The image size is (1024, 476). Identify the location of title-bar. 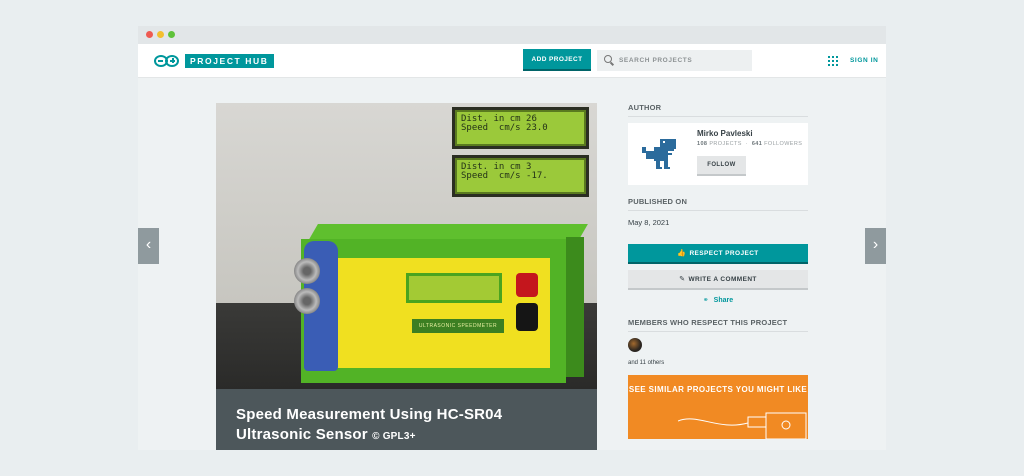
(512, 35).